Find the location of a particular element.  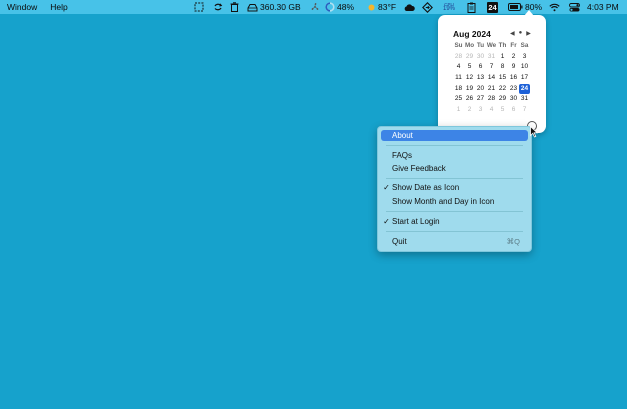

weekday-header: Fr is located at coordinates (513, 45).